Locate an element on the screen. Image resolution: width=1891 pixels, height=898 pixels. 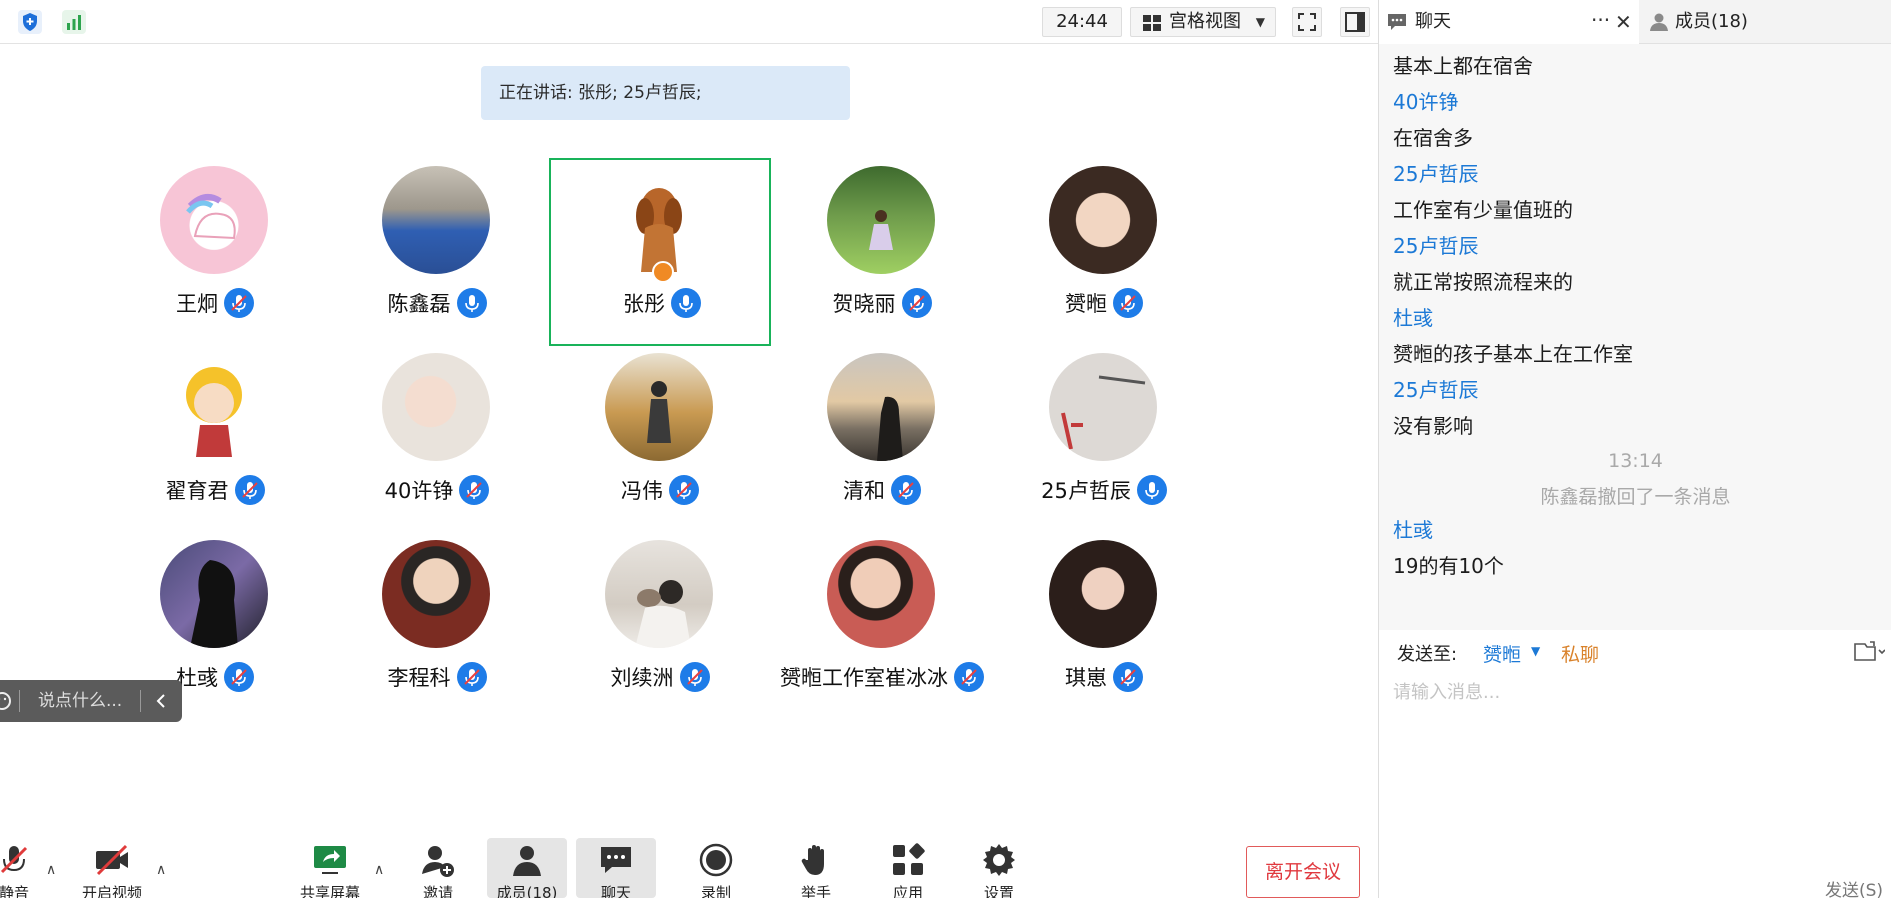
participant-tile: 25卢哲辰 is located at coordinates (1104, 439).